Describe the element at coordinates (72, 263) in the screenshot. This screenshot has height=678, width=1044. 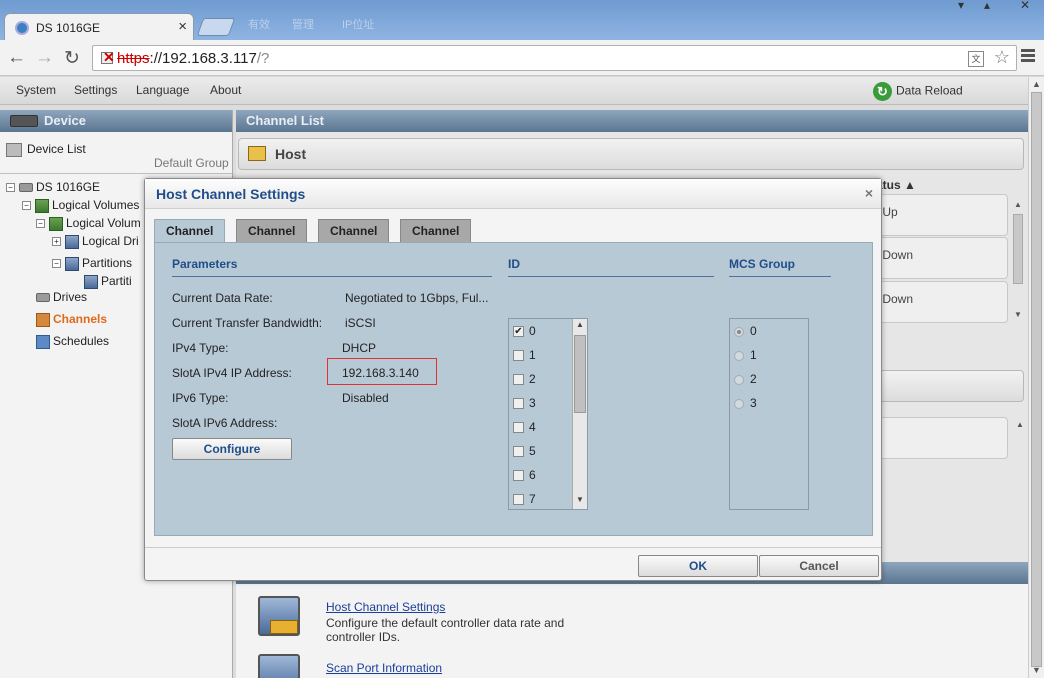
I see `partitions-icon` at that location.